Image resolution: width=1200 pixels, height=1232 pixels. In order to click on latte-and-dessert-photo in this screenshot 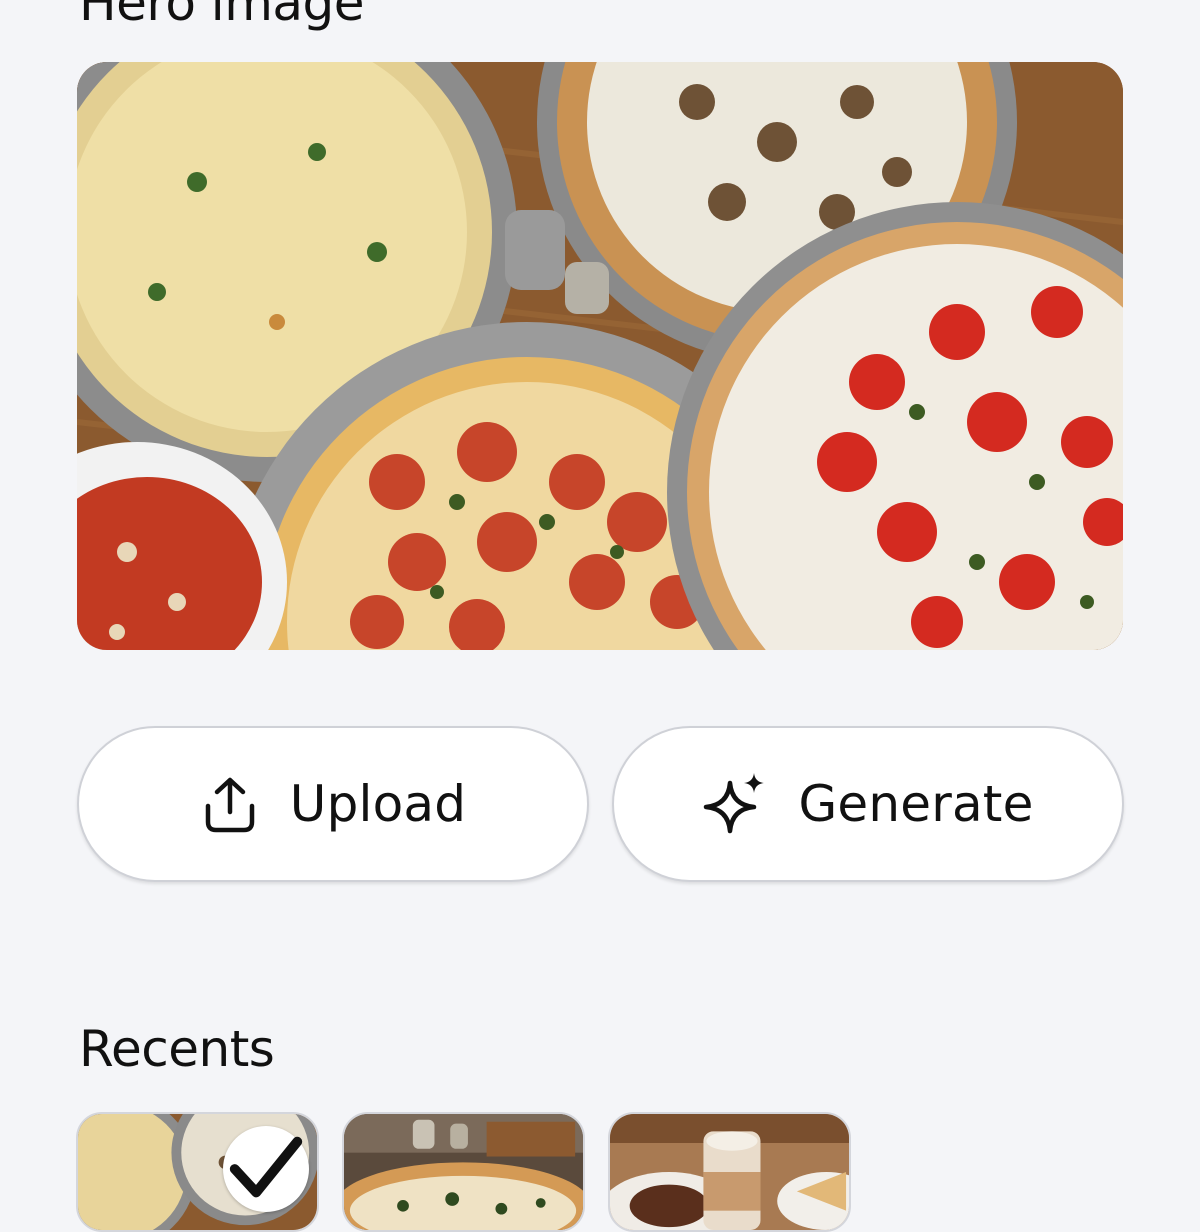, I will do `click(729, 1172)`.